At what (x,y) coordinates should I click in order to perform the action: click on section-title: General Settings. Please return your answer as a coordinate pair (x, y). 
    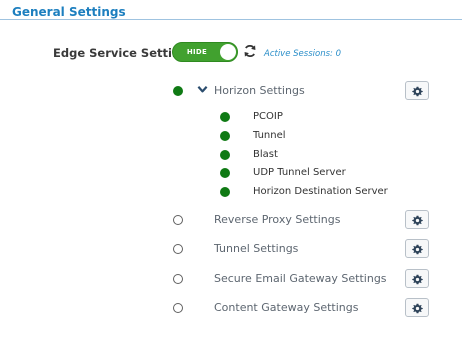
    Looking at the image, I should click on (69, 12).